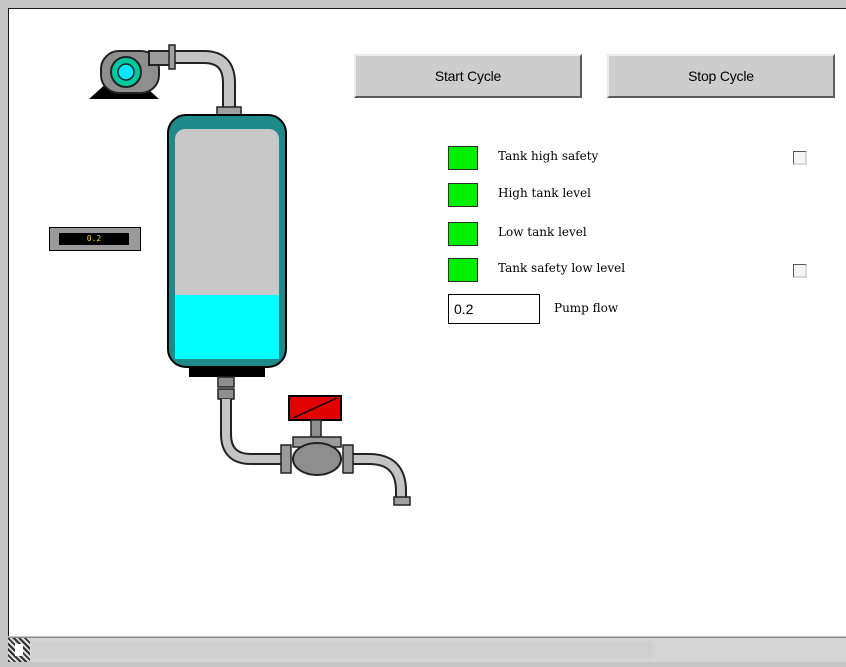 This screenshot has width=846, height=667. What do you see at coordinates (800, 271) in the screenshot?
I see `tank-safety-low-level-checkbox` at bounding box center [800, 271].